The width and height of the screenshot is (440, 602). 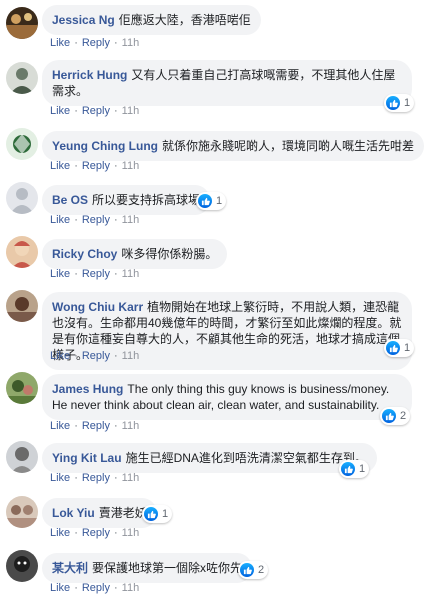 I want to click on comment: Ricky Choy 咪多得你係粉腸。 Like · Reply · 11h, so click(x=220, y=261).